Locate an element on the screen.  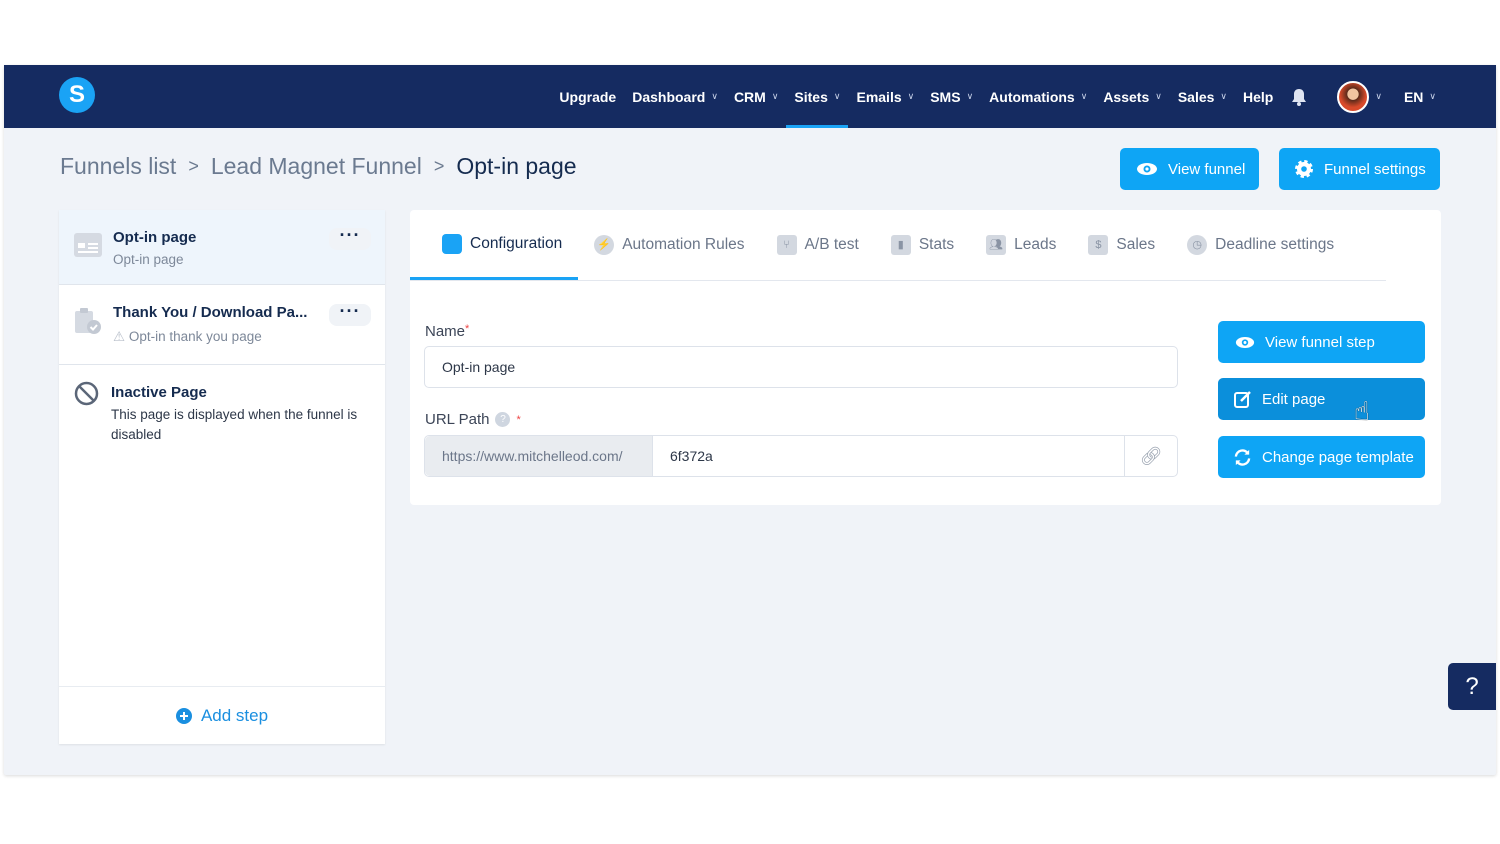
nav-item-help: Help is located at coordinates (1258, 96).